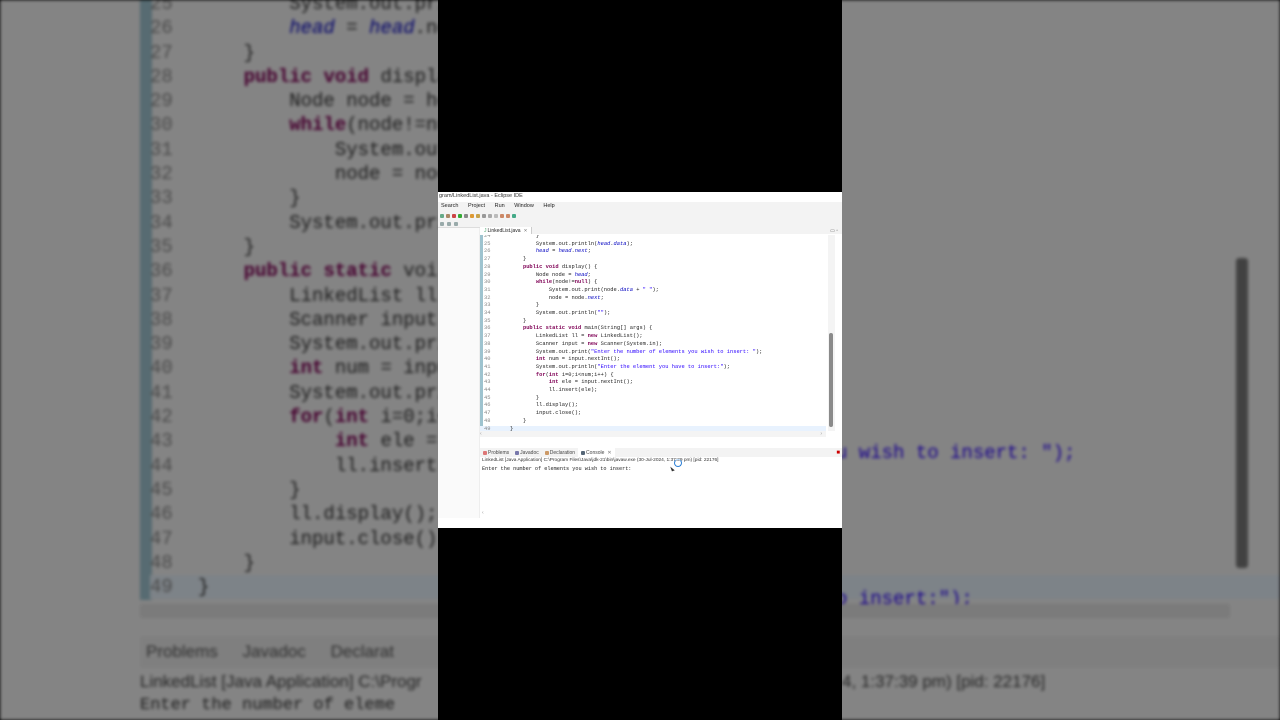 The image size is (1280, 720). I want to click on back-icon, so click(502, 215).